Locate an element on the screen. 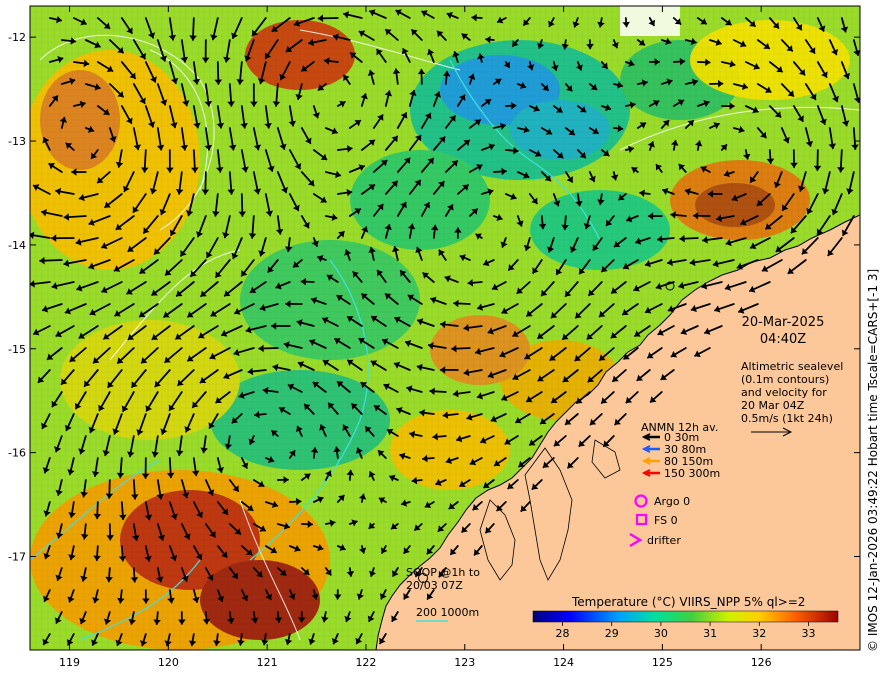 Image resolution: width=880 pixels, height=680 pixels. x-tick-label: 123 is located at coordinates (464, 662).